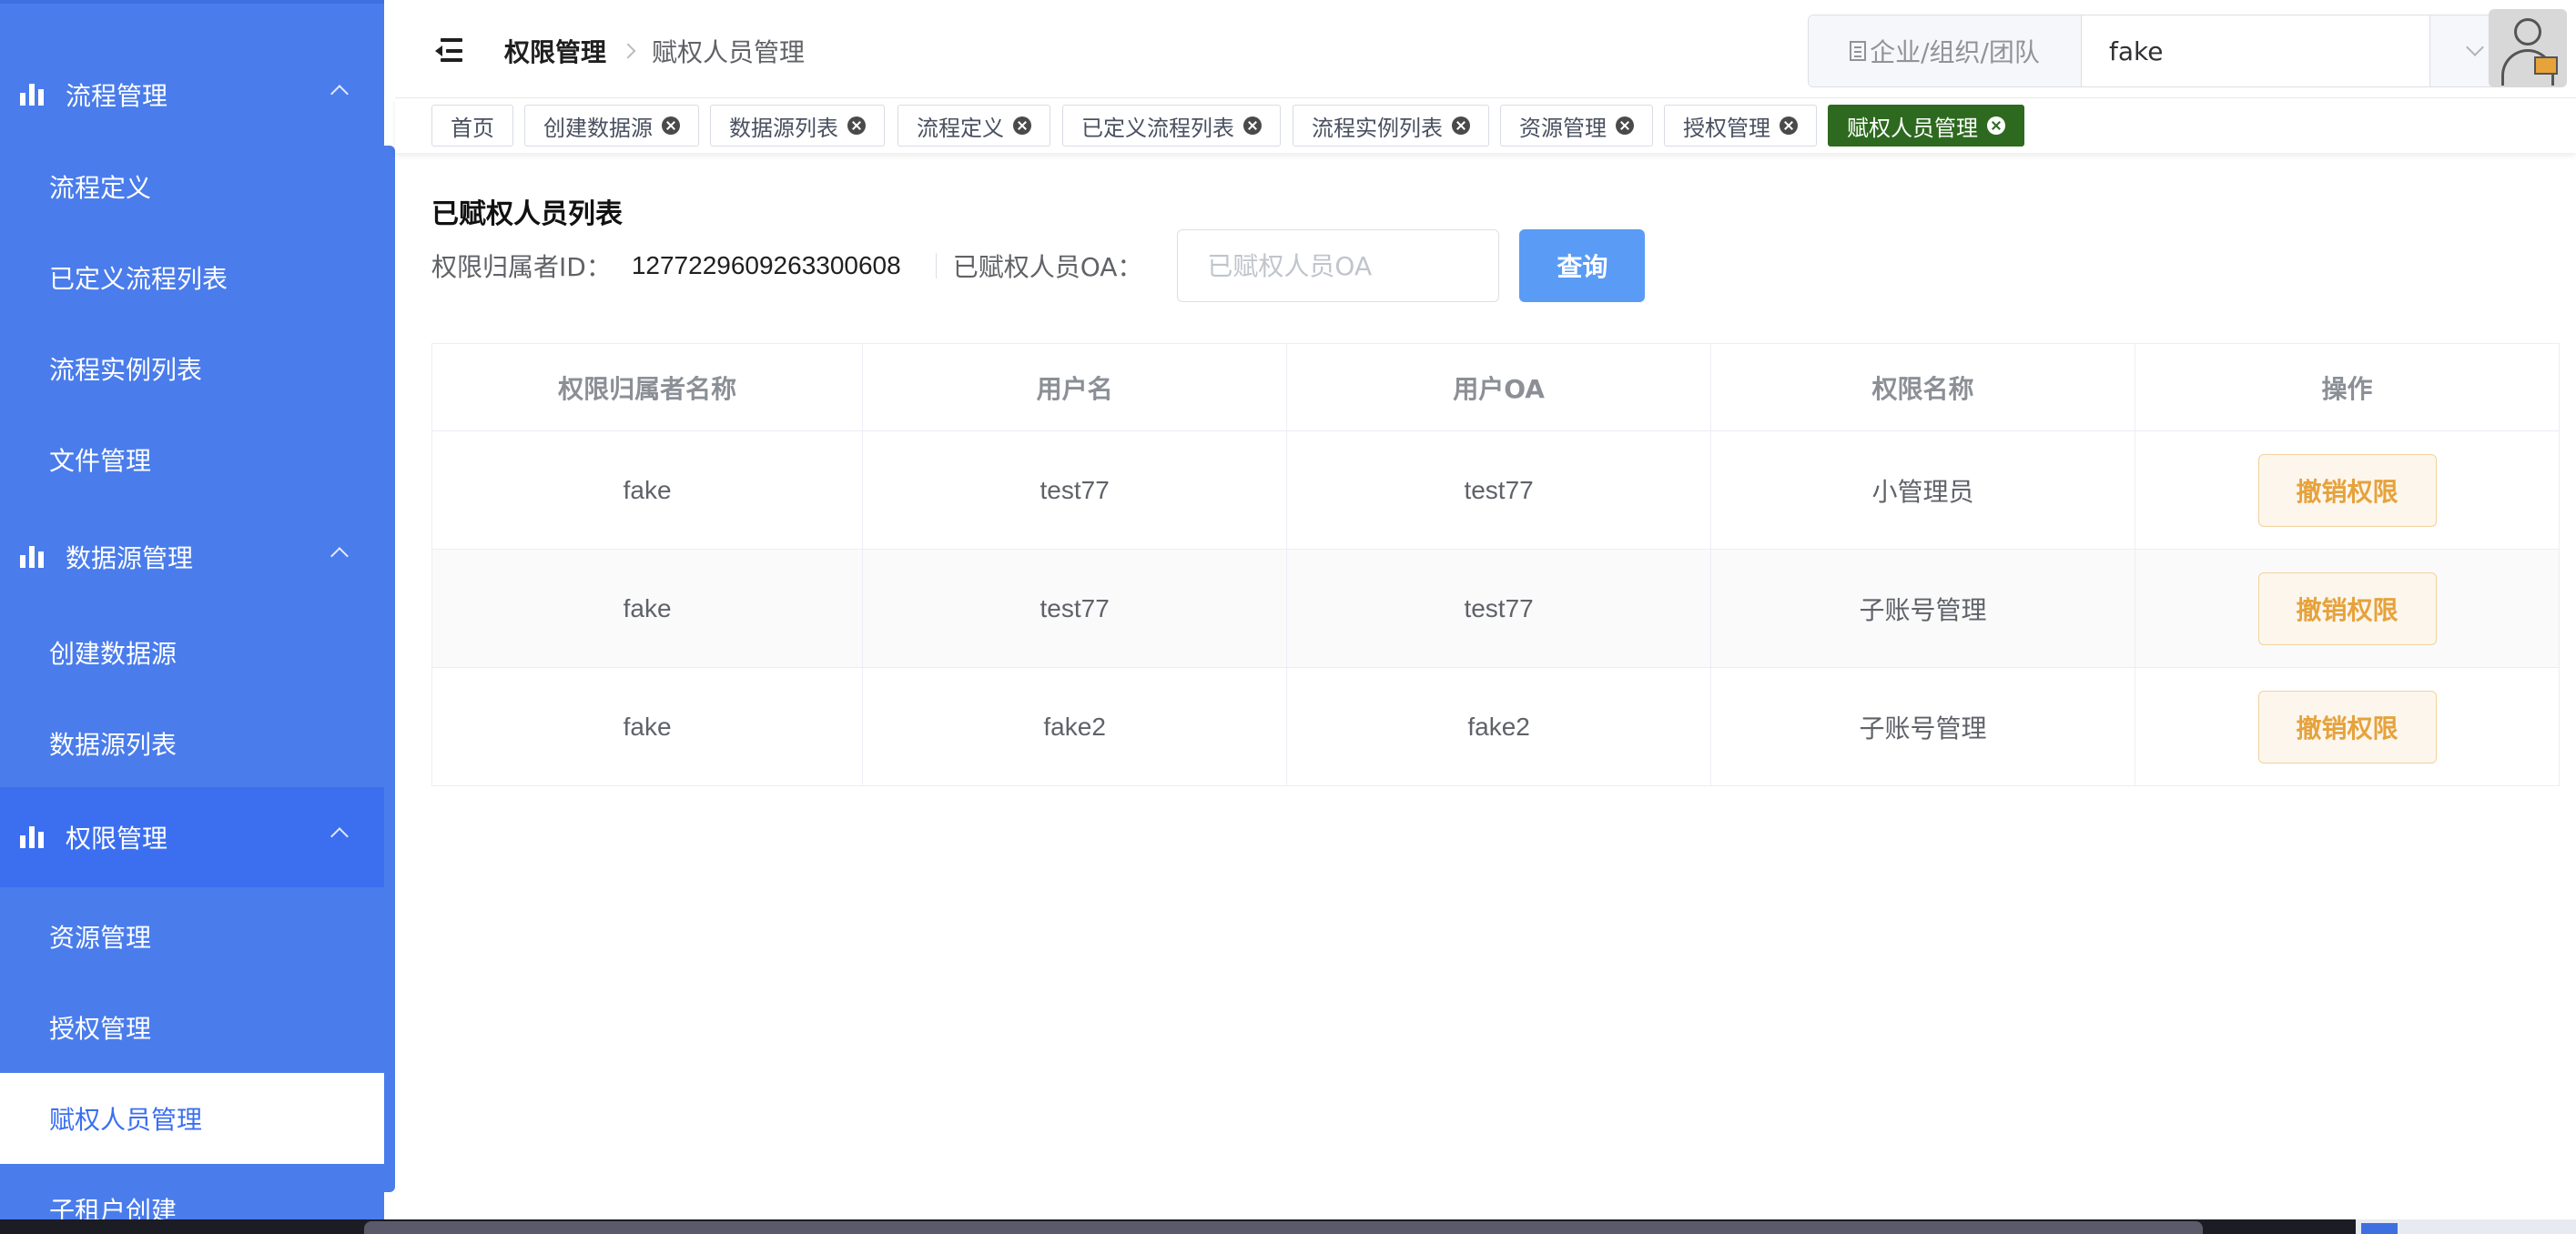 The image size is (2576, 1234). What do you see at coordinates (1582, 265) in the screenshot?
I see `query-button: 查询` at bounding box center [1582, 265].